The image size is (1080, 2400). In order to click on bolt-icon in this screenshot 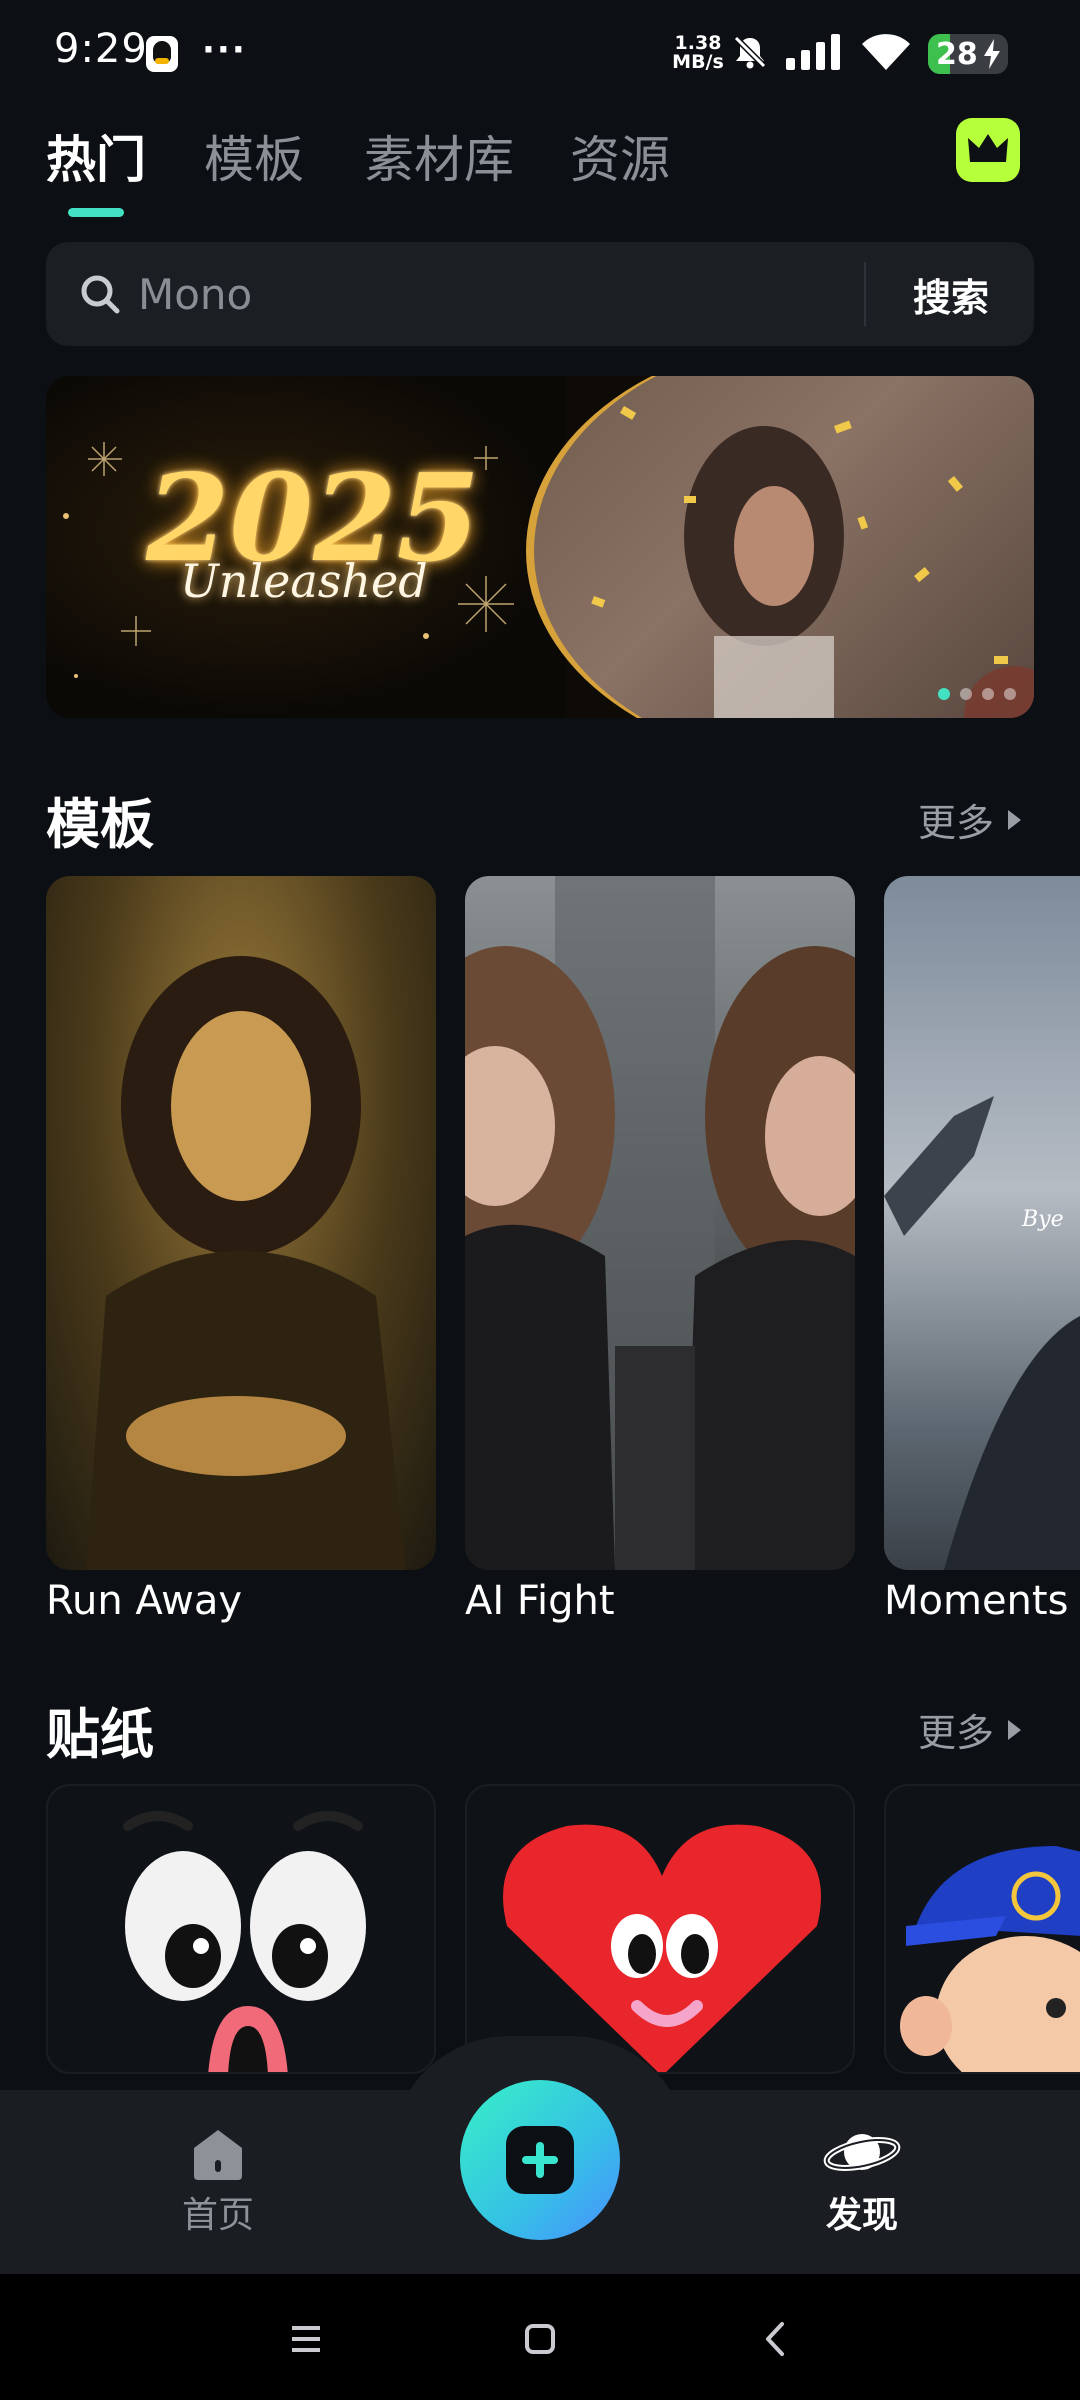, I will do `click(992, 54)`.